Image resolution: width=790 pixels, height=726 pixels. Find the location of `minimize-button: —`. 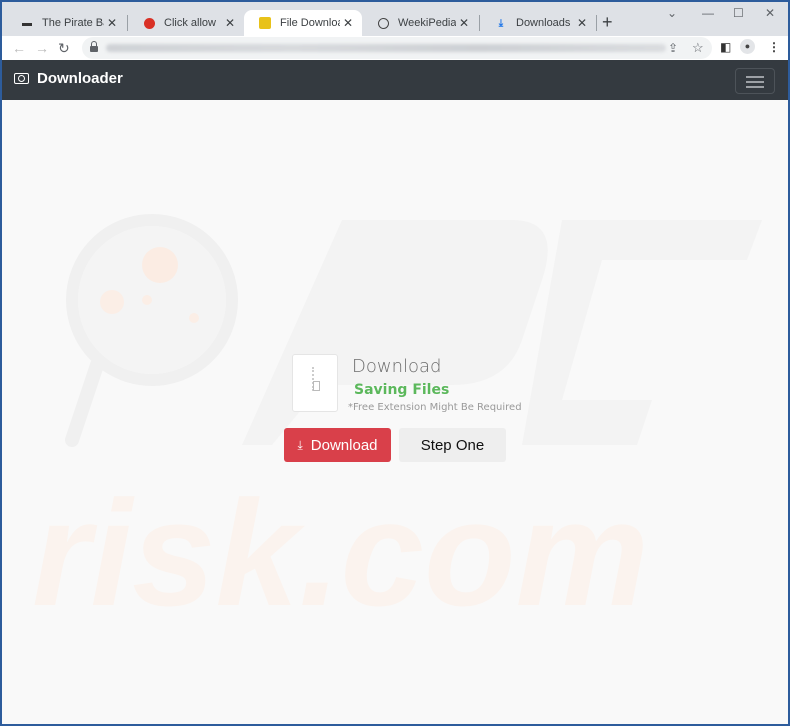

minimize-button: — is located at coordinates (708, 13).